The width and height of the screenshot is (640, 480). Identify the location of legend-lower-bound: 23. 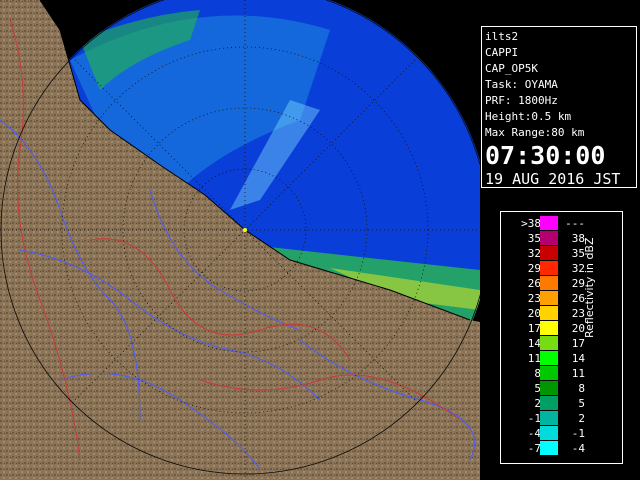
(534, 298).